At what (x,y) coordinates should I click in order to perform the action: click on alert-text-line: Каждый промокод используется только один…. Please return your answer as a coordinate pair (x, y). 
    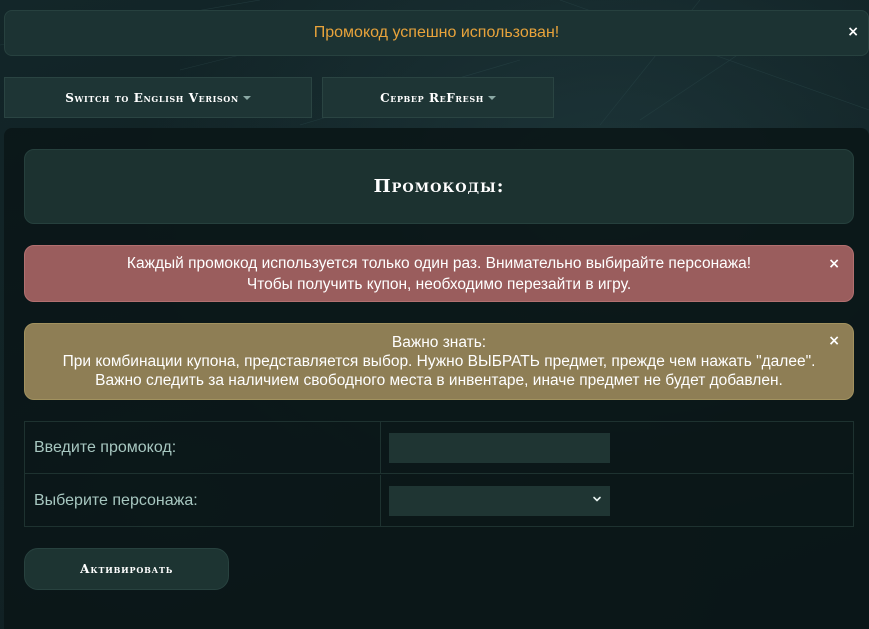
    Looking at the image, I should click on (439, 263).